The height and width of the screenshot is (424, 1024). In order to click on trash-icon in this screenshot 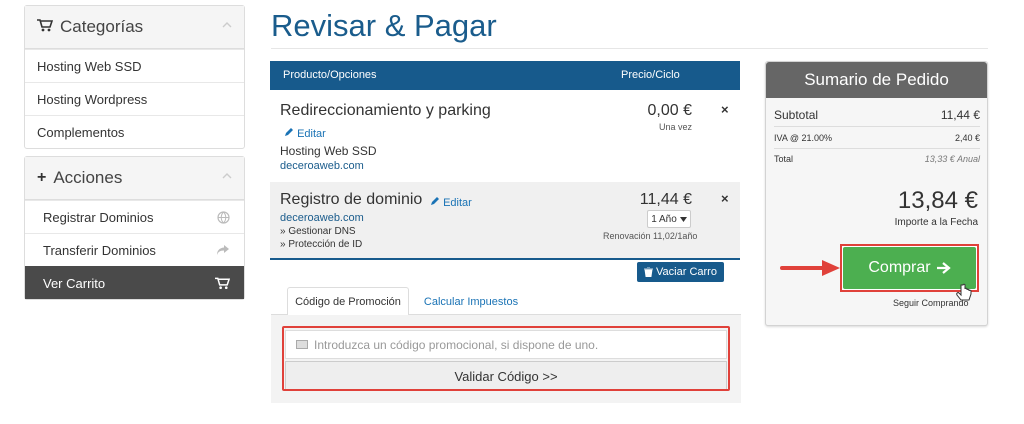, I will do `click(649, 272)`.